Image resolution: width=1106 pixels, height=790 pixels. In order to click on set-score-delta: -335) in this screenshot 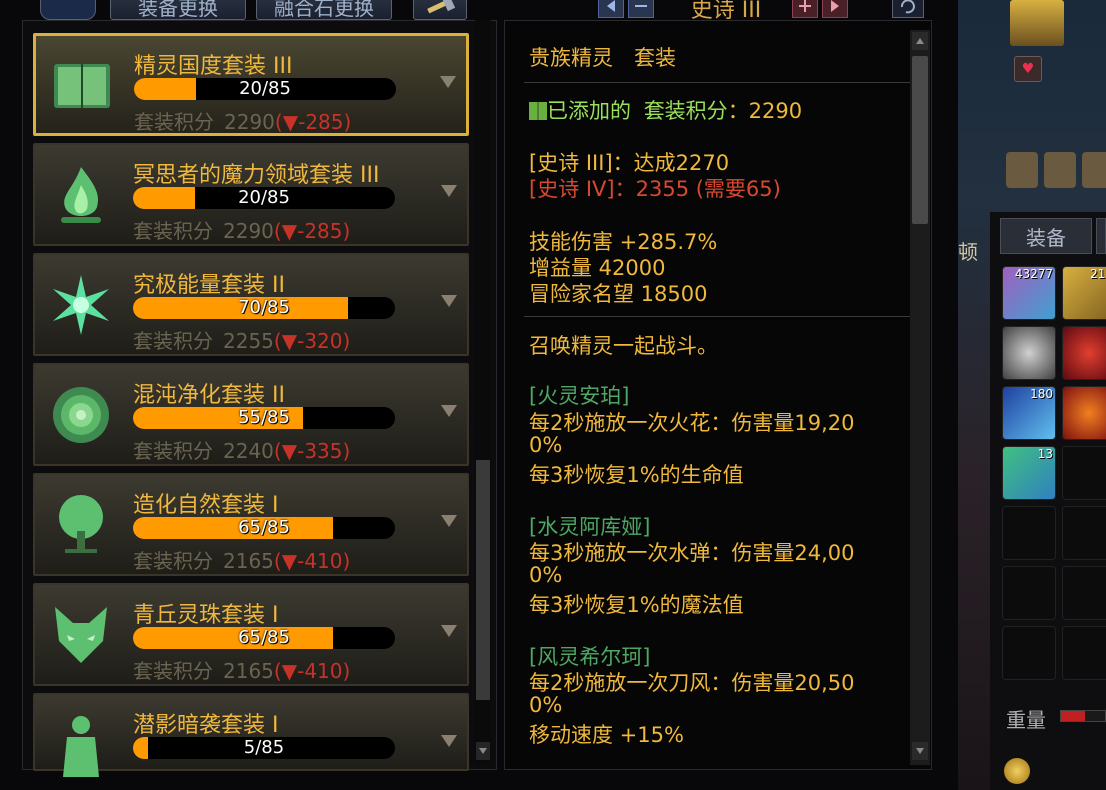, I will do `click(324, 451)`.